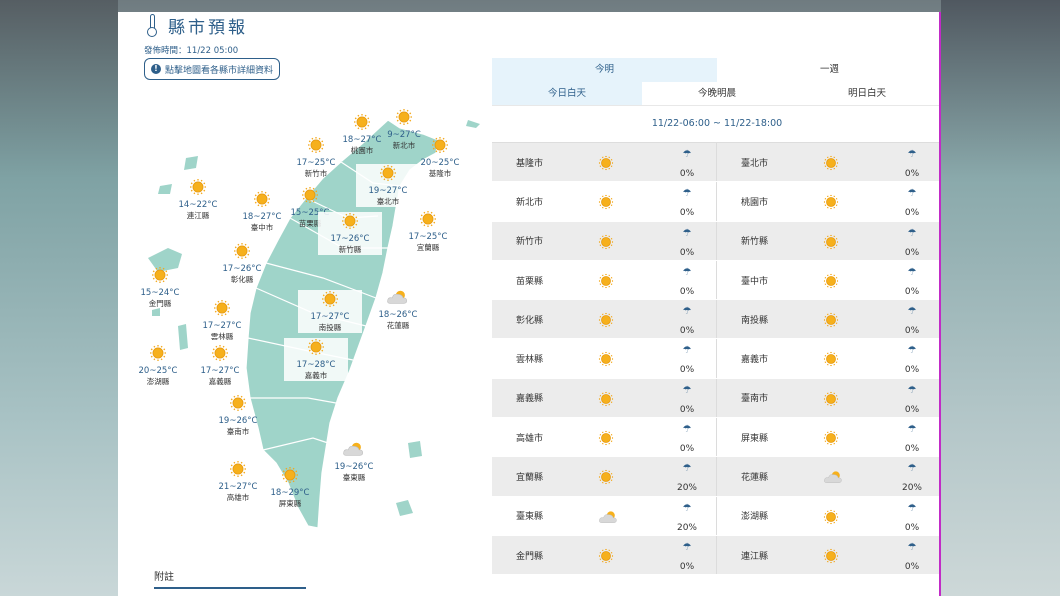  What do you see at coordinates (222, 320) in the screenshot?
I see `map-city-marker: 17~27°C 雲林縣` at bounding box center [222, 320].